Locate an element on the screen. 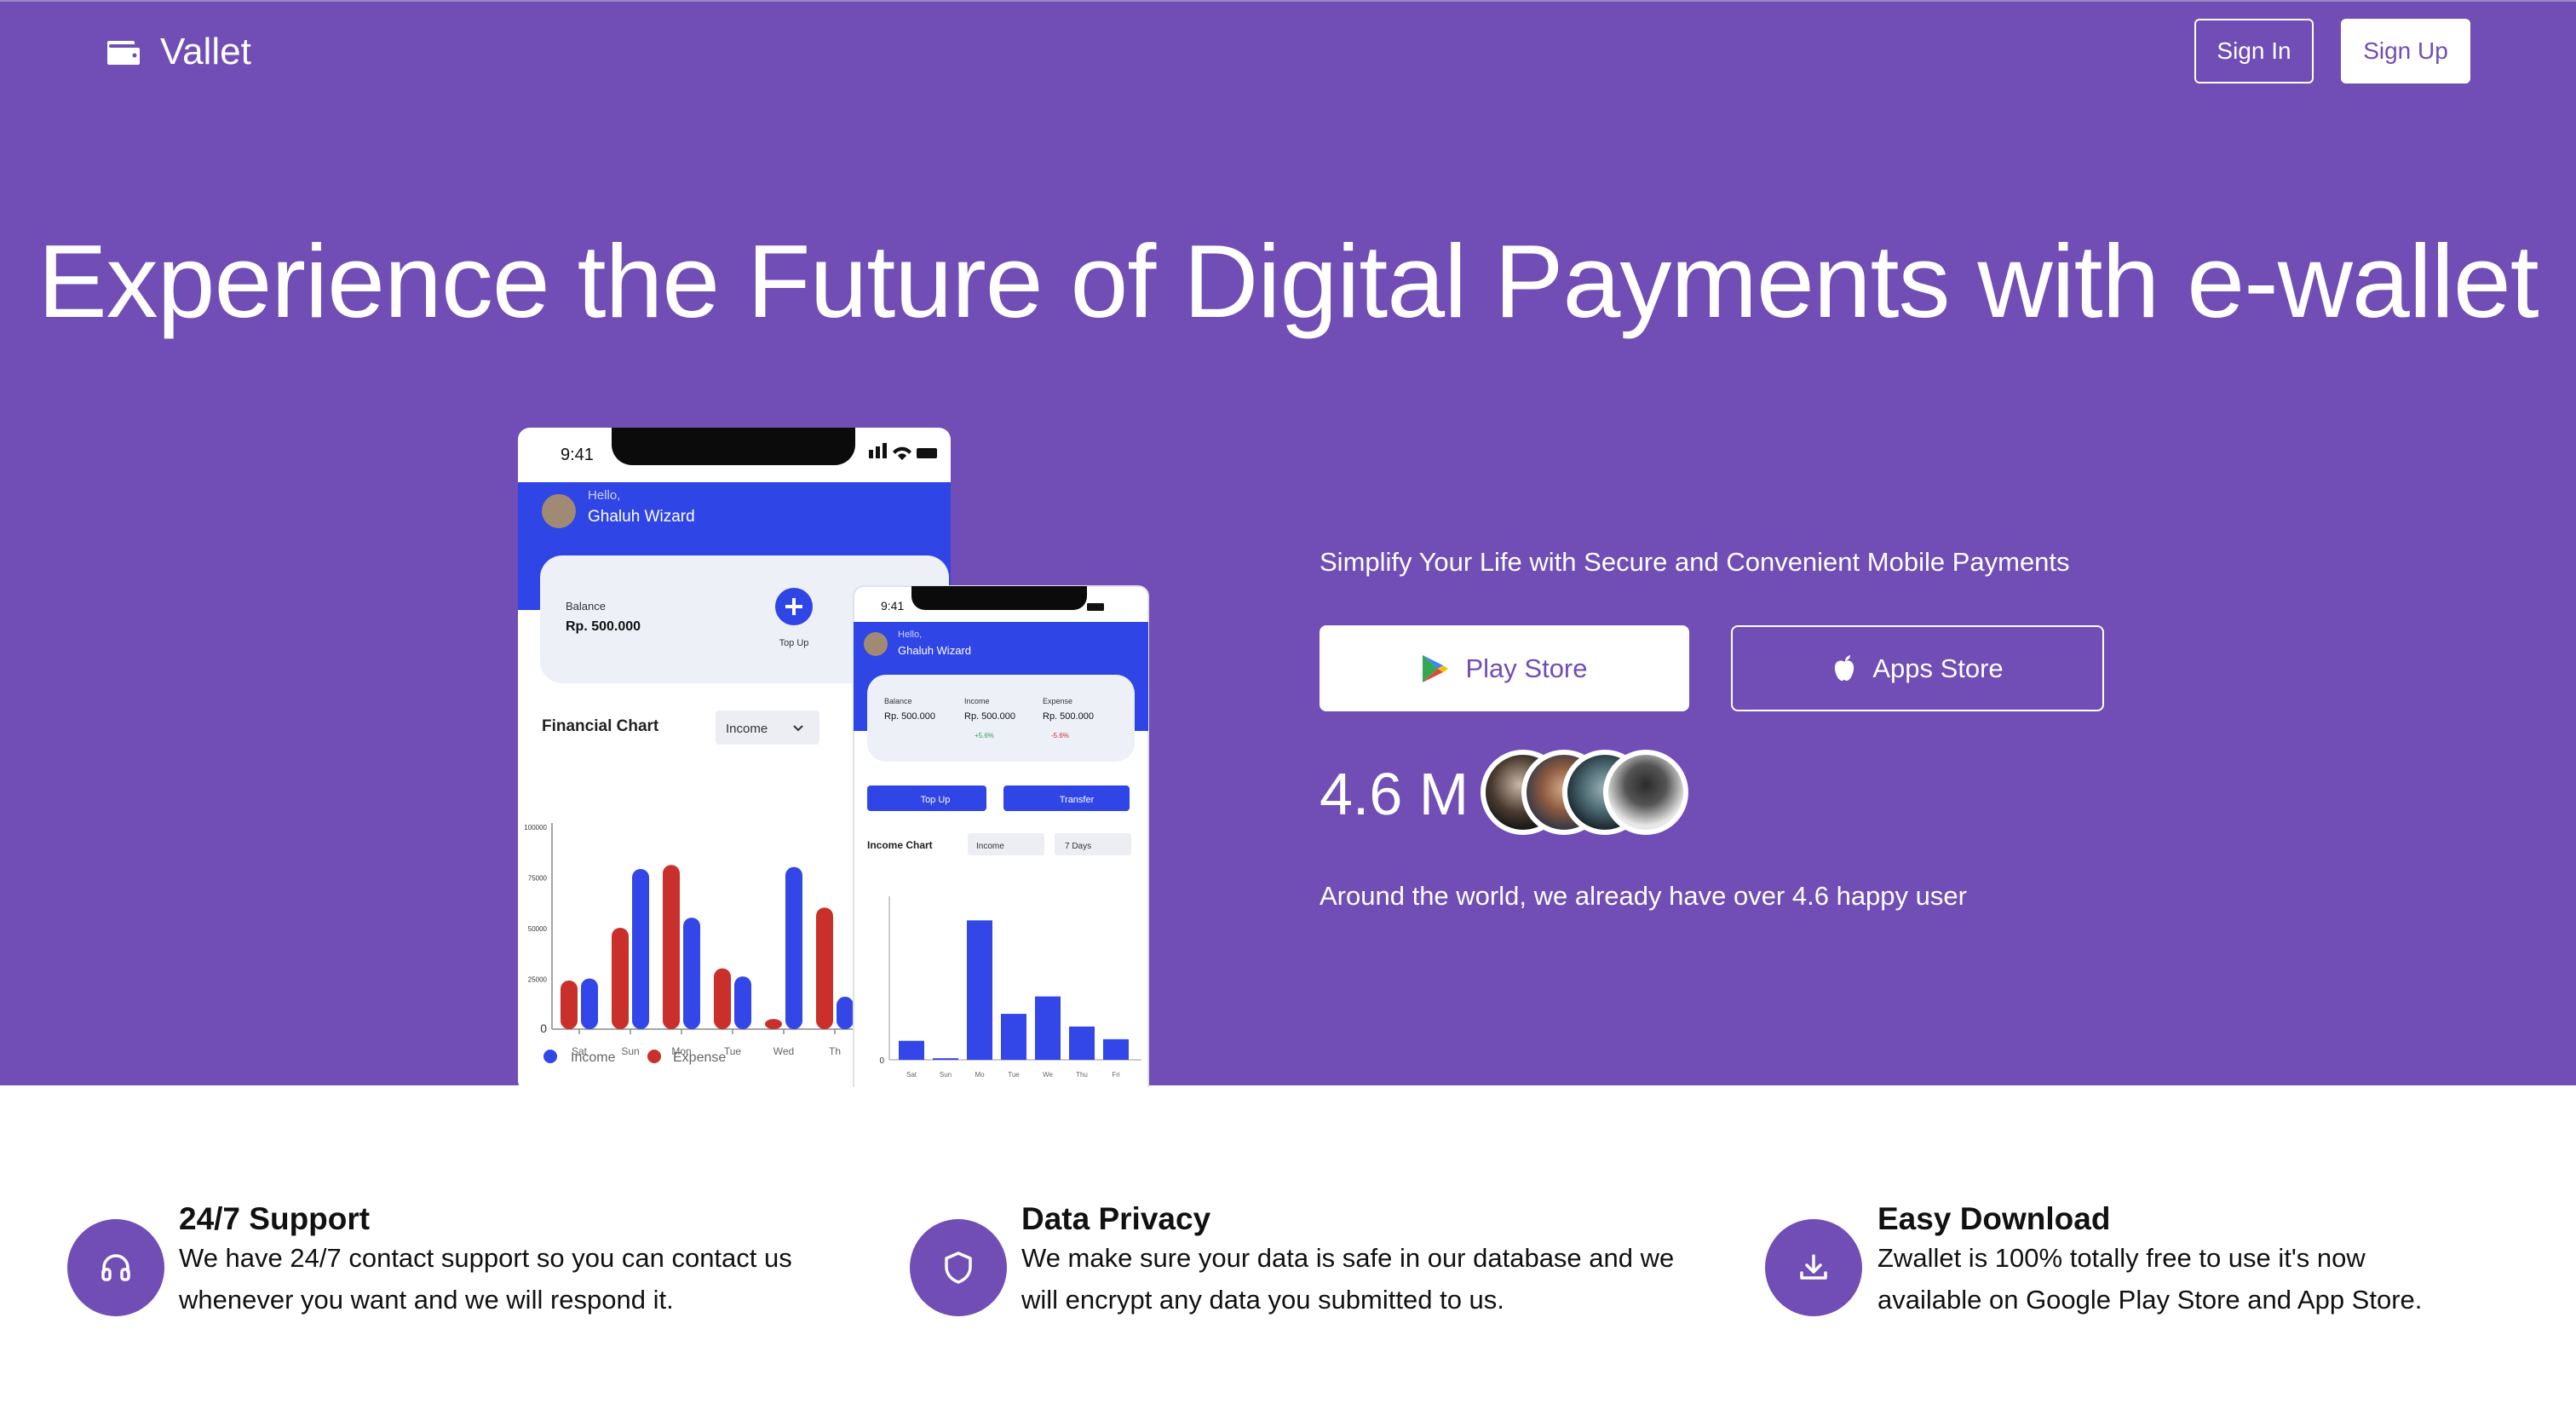 This screenshot has width=2576, height=1404. sign-in-button: Sign In is located at coordinates (2254, 51).